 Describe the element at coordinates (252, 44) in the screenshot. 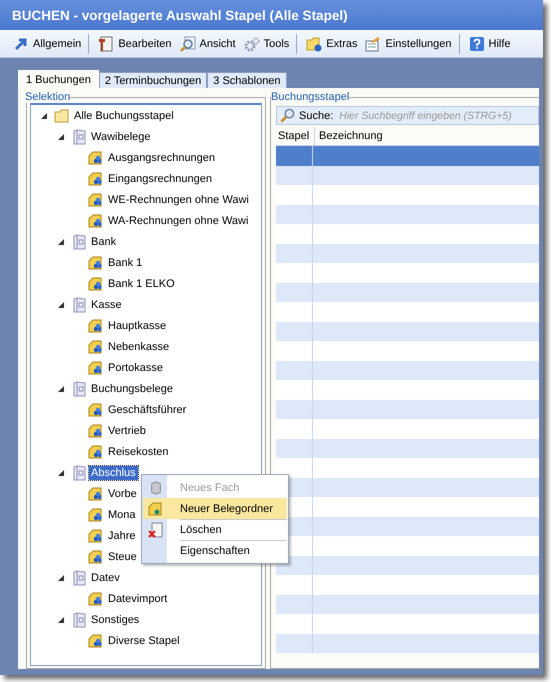

I see `gear-icon` at that location.